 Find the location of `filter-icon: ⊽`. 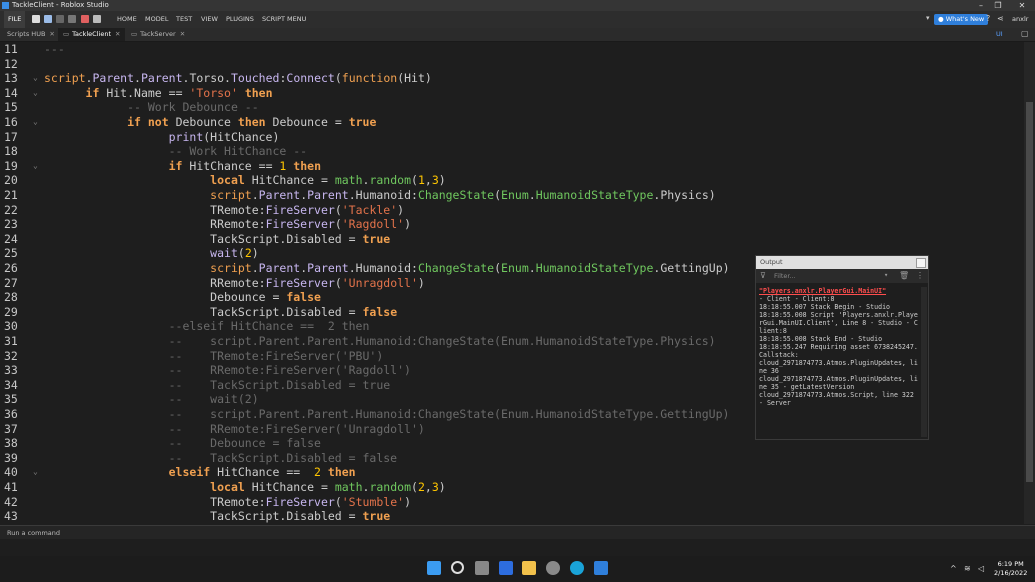

filter-icon: ⊽ is located at coordinates (763, 275).